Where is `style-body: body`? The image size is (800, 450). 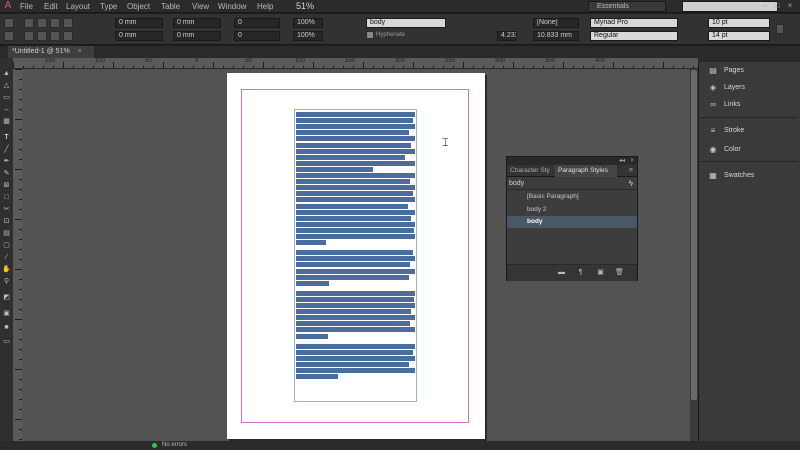
style-body: body is located at coordinates (572, 222).